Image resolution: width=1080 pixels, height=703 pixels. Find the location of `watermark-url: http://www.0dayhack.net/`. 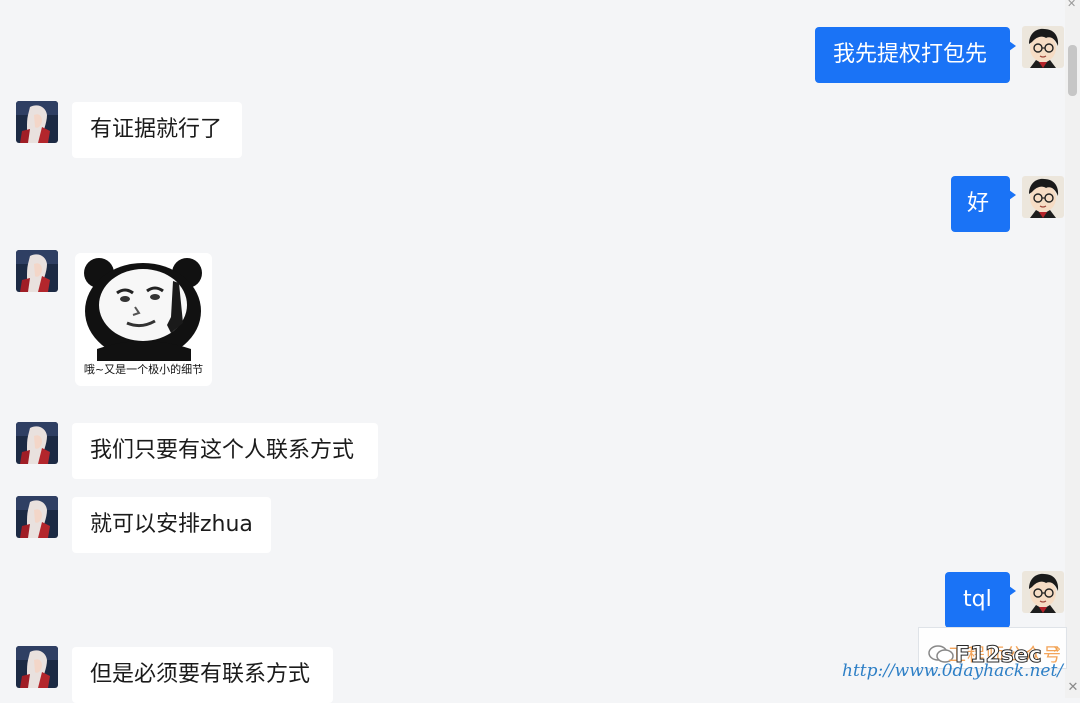

watermark-url: http://www.0dayhack.net/ is located at coordinates (953, 671).